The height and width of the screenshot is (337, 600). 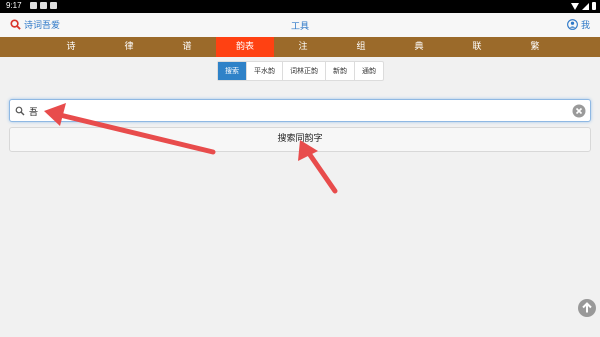 What do you see at coordinates (187, 47) in the screenshot?
I see `nav-item-pu: 谱` at bounding box center [187, 47].